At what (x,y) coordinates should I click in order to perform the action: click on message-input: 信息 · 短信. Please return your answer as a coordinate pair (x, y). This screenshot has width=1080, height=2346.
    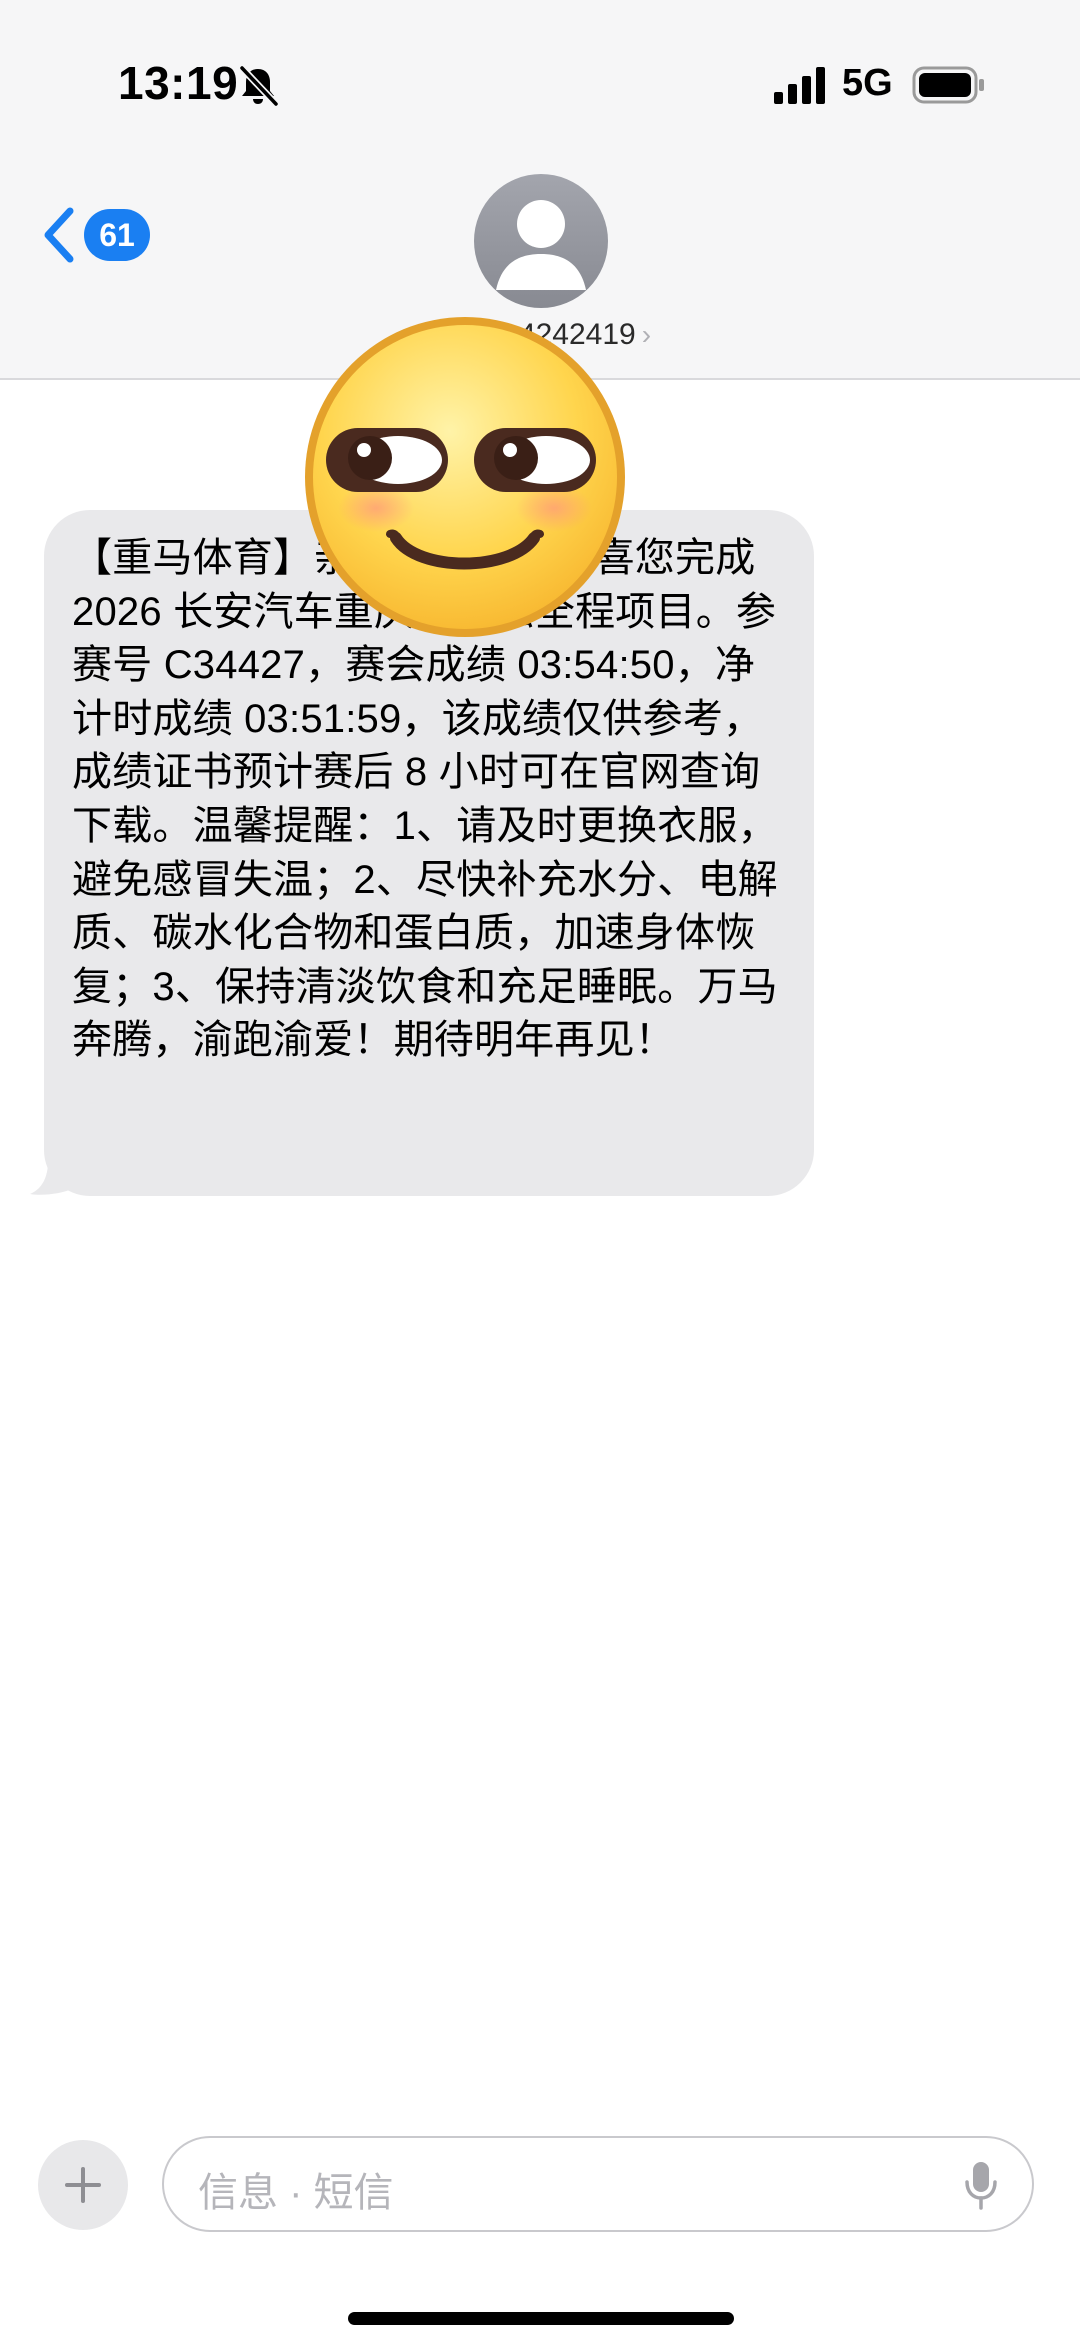
    Looking at the image, I should click on (598, 2184).